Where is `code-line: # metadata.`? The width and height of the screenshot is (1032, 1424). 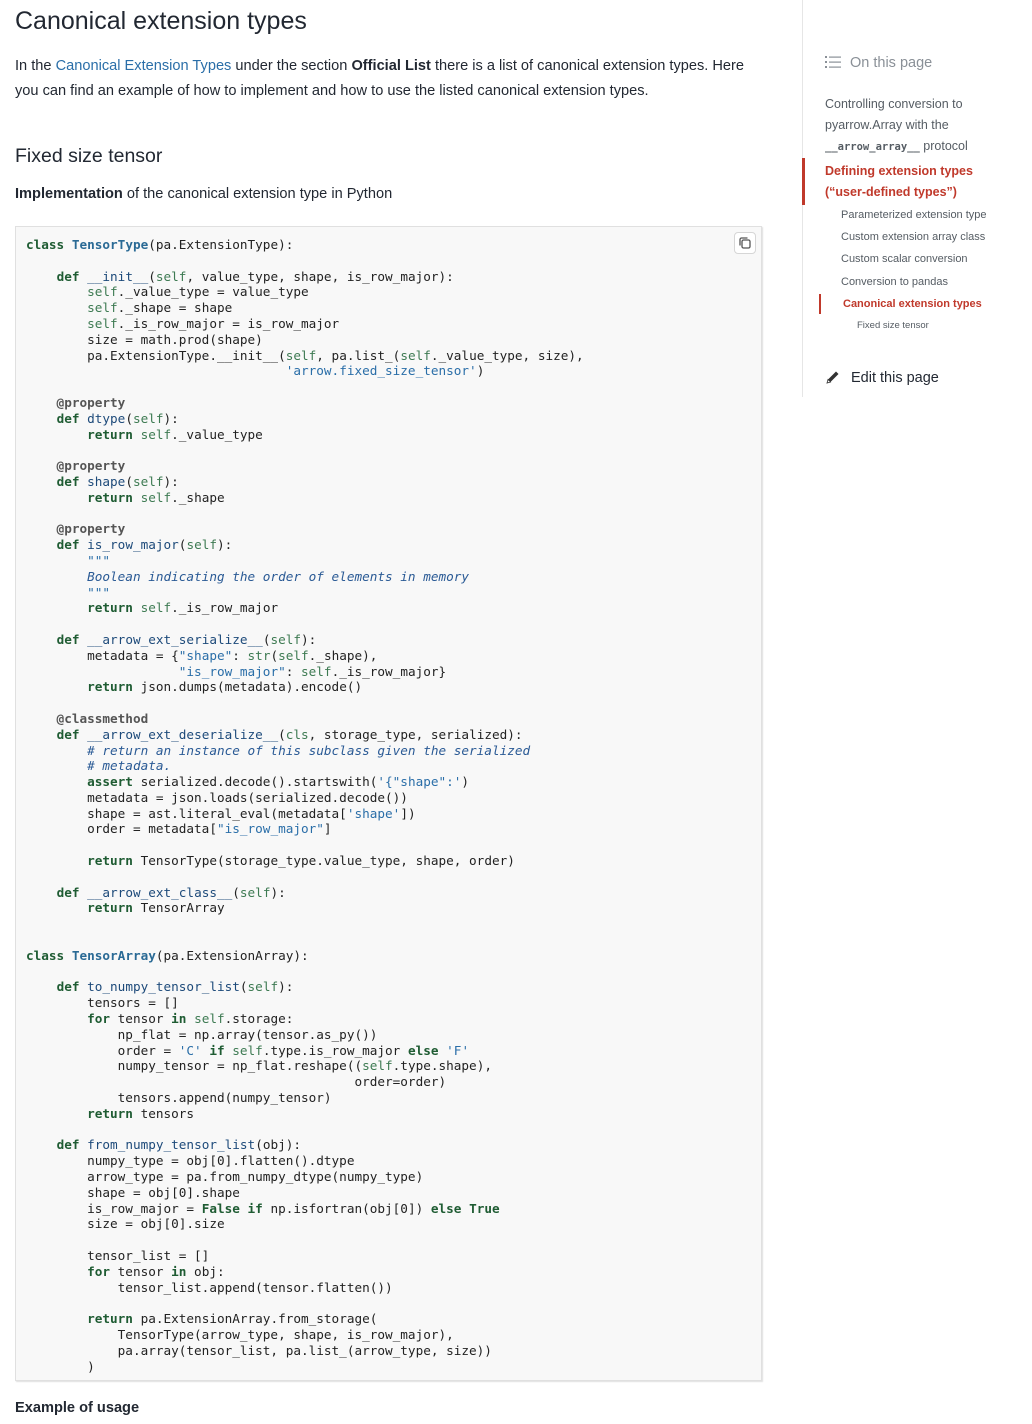
code-line: # metadata. is located at coordinates (99, 766).